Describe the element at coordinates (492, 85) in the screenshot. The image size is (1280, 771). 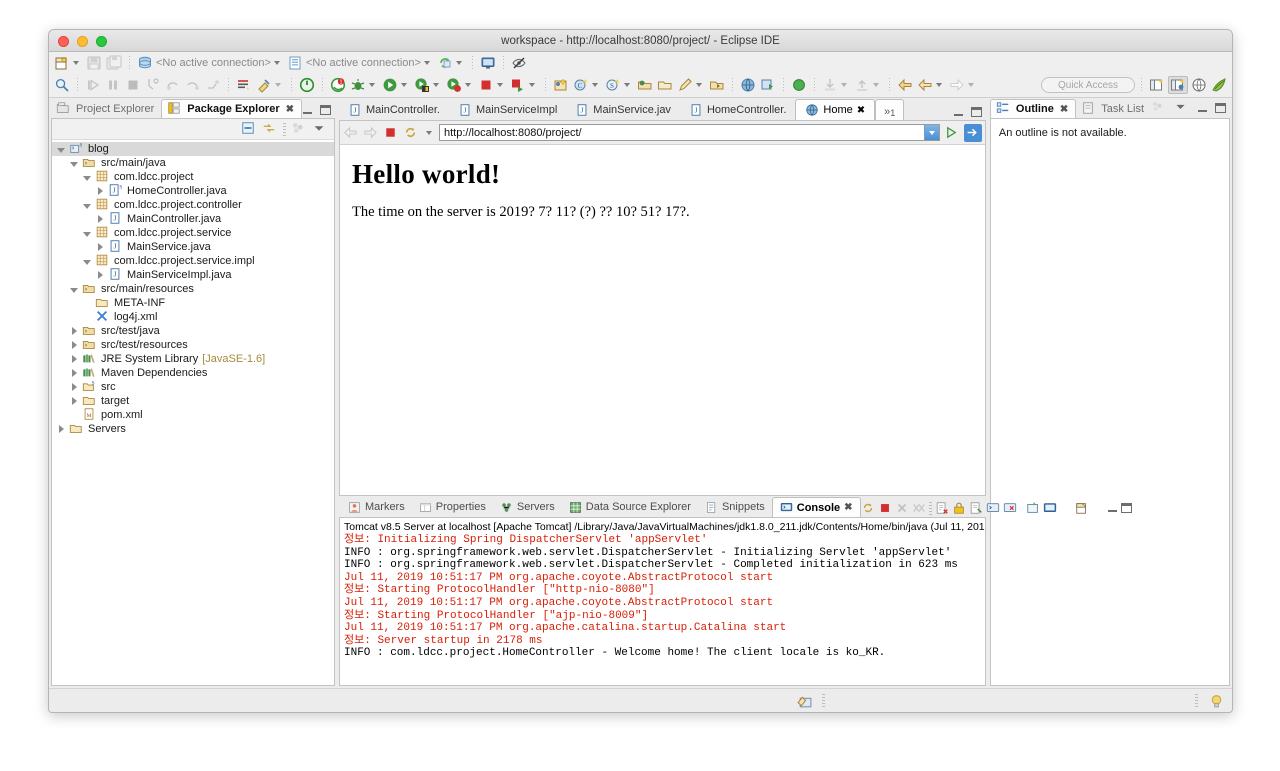
I see `stop-server-icon` at that location.